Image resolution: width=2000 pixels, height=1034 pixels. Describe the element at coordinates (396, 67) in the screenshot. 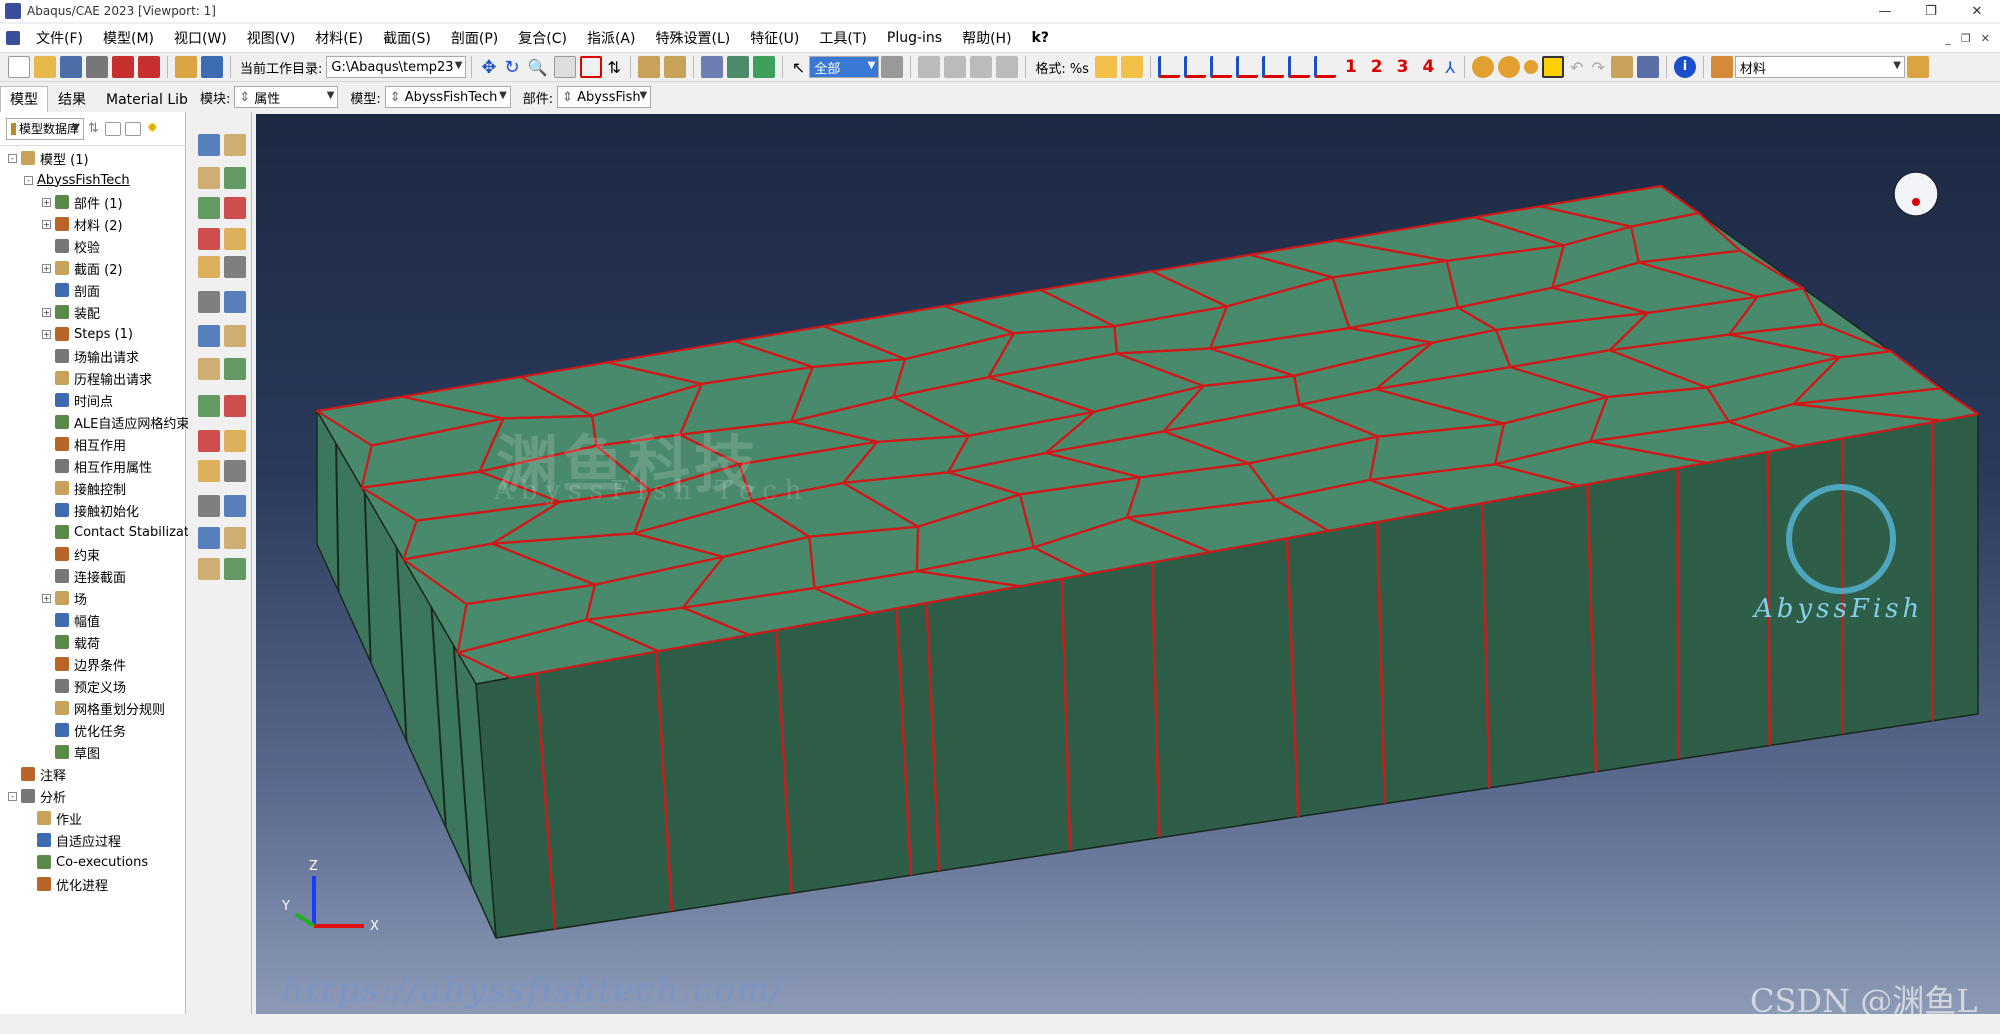

I see `workdir-combo: G:\Abaqus\temp23 ▼` at that location.